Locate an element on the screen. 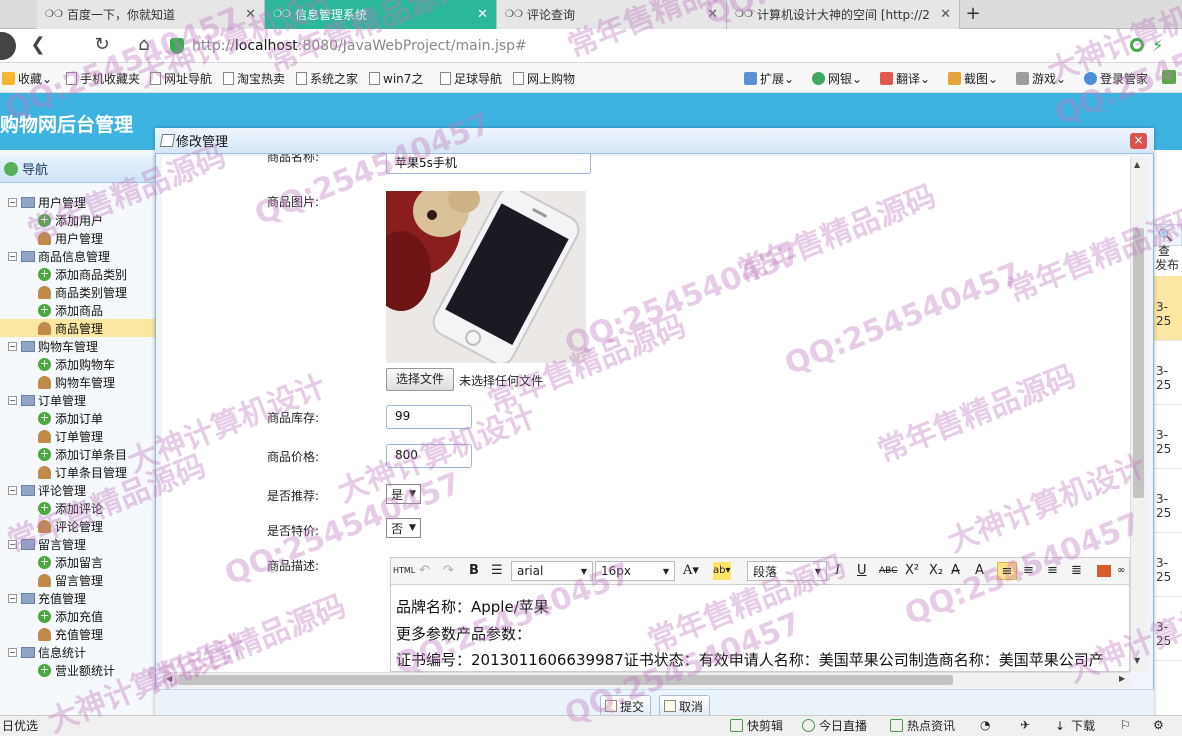 The width and height of the screenshot is (1182, 736). bookmark-favorites: 收藏 ⌄ is located at coordinates (27, 78).